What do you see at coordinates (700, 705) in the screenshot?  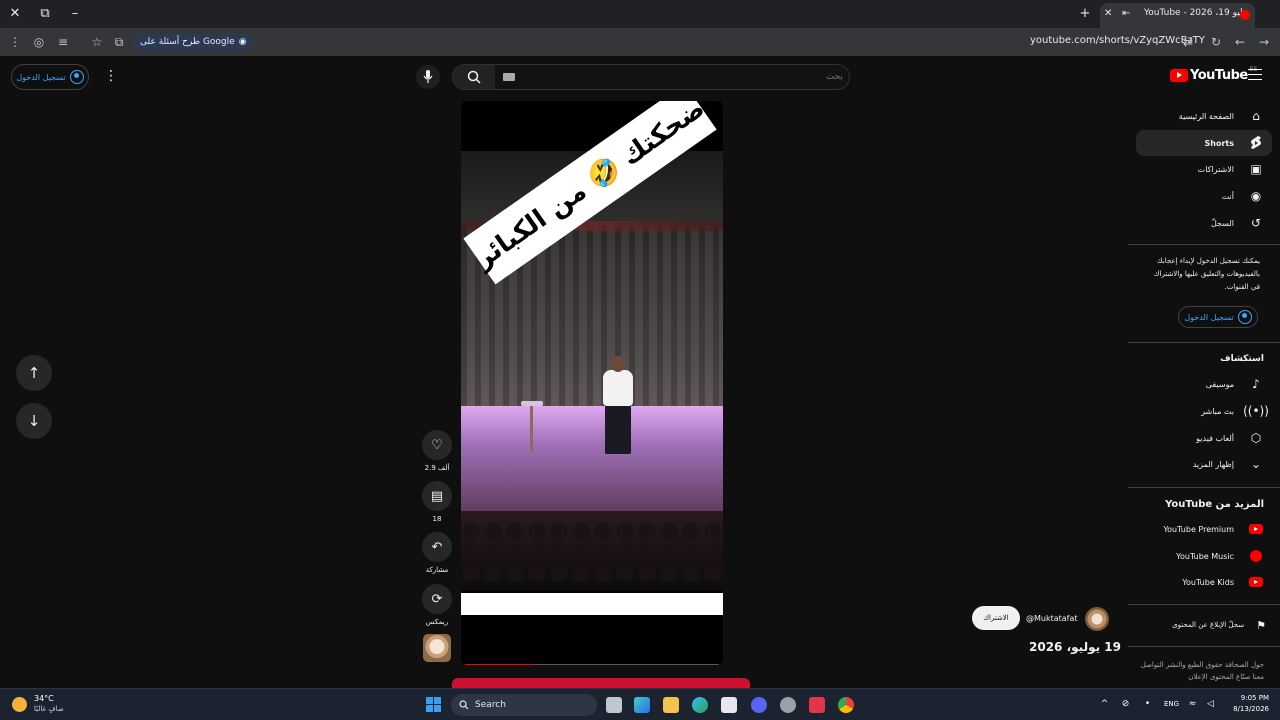 I see `edge-icon` at bounding box center [700, 705].